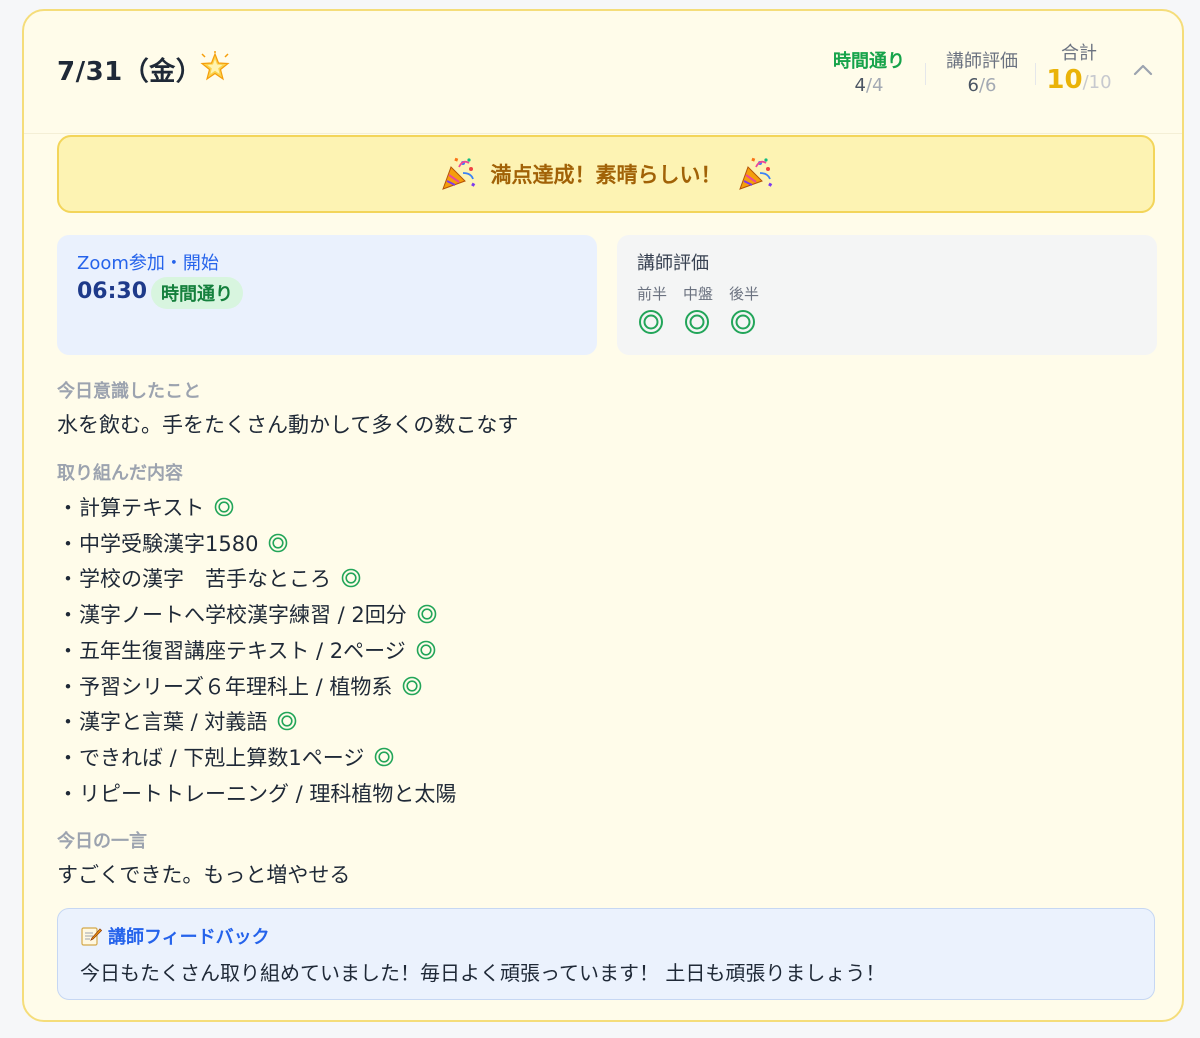  Describe the element at coordinates (120, 473) in the screenshot. I see `tasks-label: 取り組んだ内容` at that location.